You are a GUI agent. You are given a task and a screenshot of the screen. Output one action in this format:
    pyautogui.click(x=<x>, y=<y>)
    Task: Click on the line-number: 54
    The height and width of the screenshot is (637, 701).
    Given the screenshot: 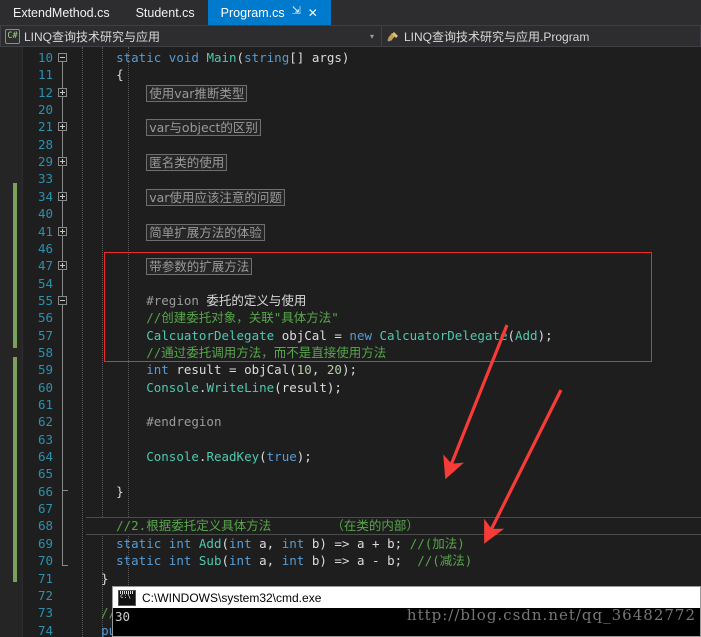 What is the action you would take?
    pyautogui.click(x=45, y=283)
    